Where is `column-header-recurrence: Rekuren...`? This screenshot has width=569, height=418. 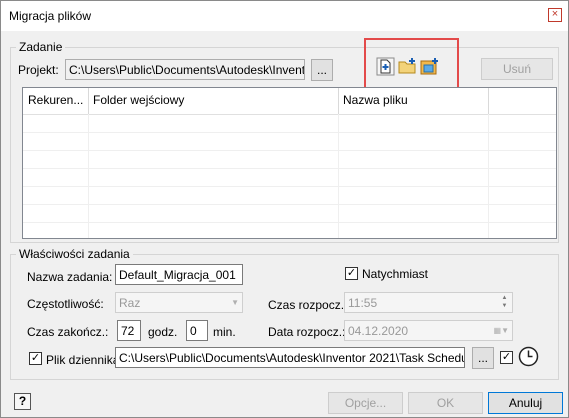 column-header-recurrence: Rekuren... is located at coordinates (55, 101).